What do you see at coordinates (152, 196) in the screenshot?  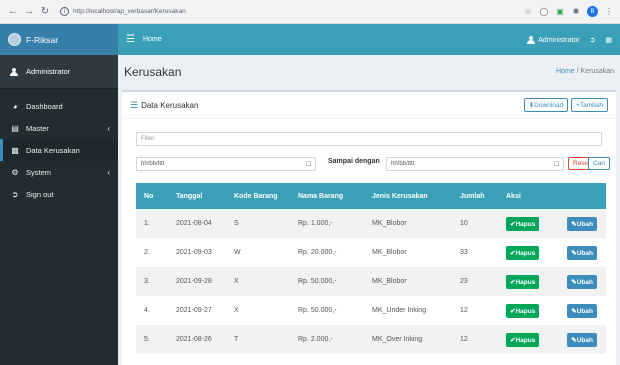 I see `column-header: No` at bounding box center [152, 196].